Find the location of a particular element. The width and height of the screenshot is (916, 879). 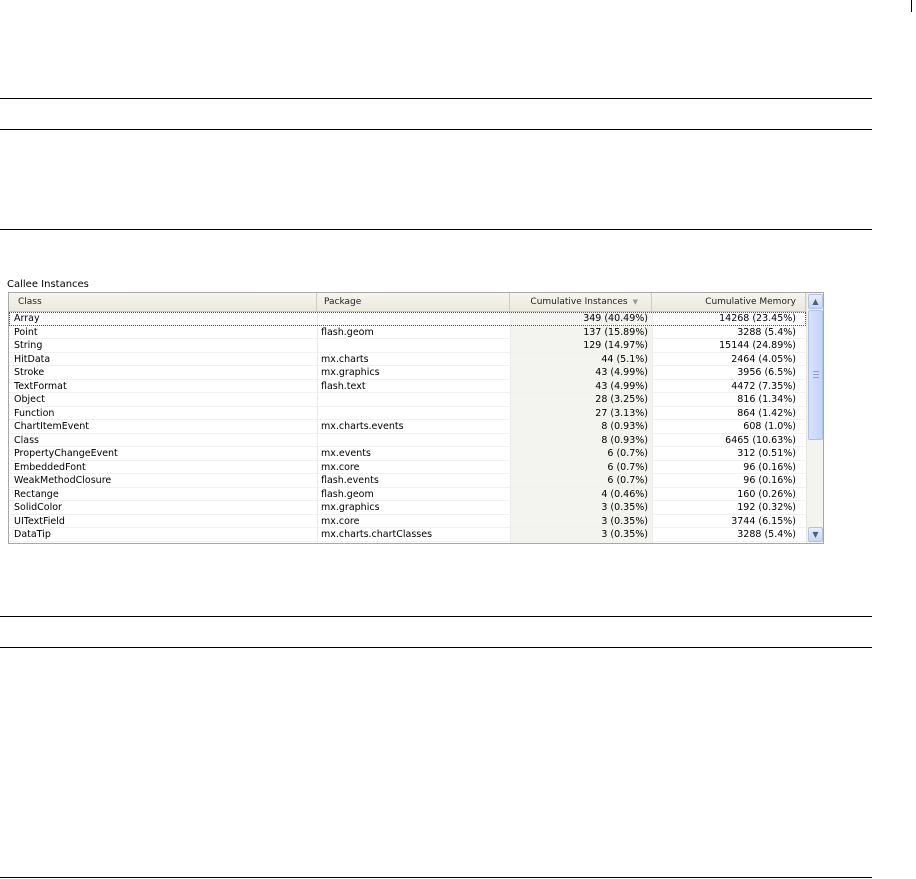

cell-class: Rectange is located at coordinates (36, 494).